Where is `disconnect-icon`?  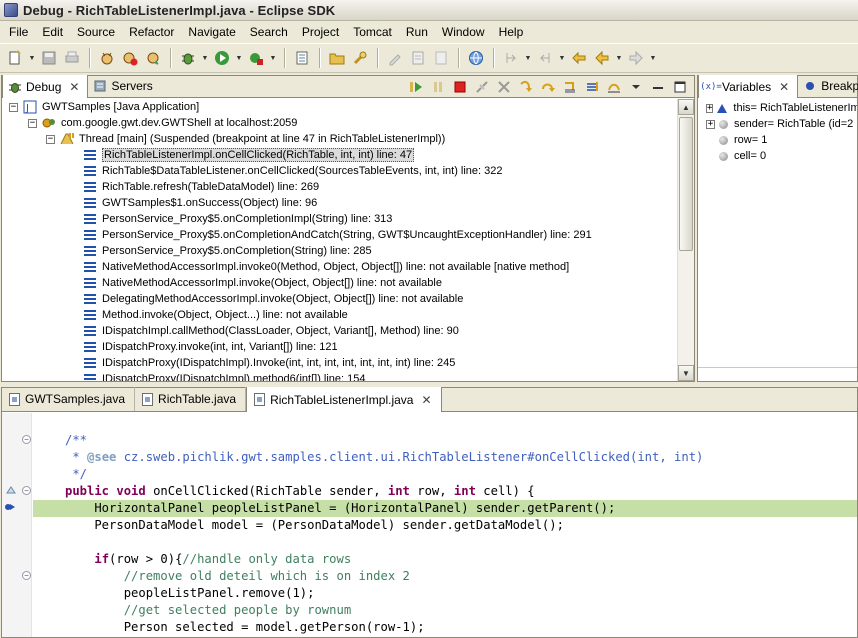 disconnect-icon is located at coordinates (482, 87).